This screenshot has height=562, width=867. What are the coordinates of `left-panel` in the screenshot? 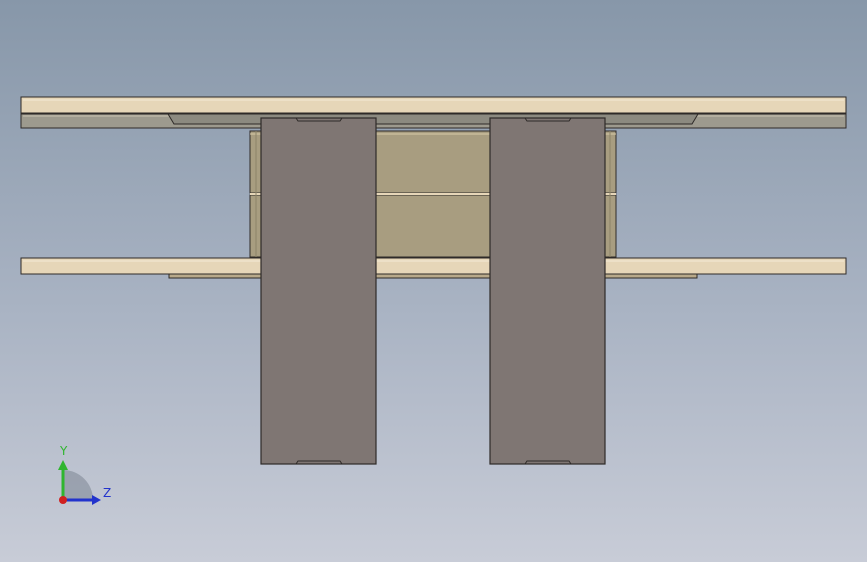 It's located at (318, 291).